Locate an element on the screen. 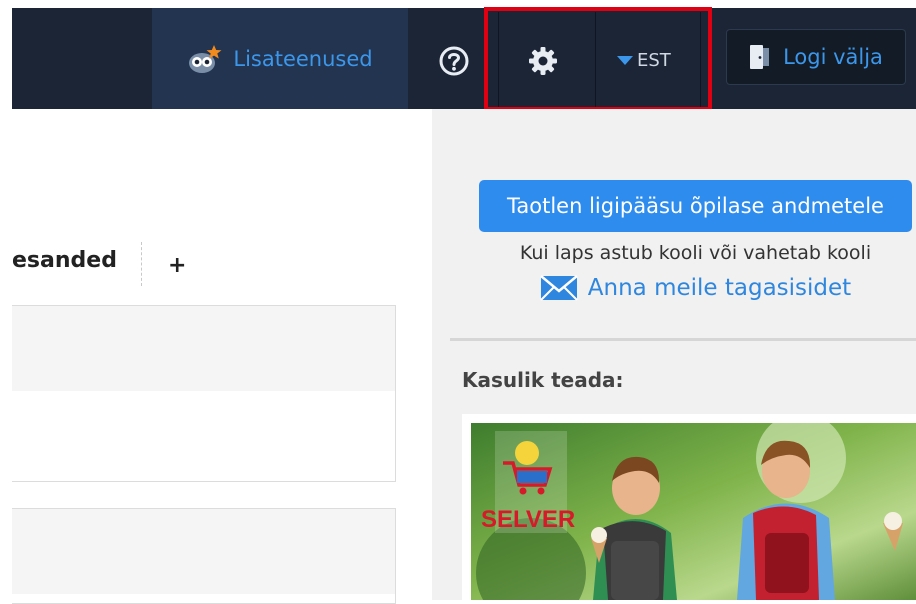 The width and height of the screenshot is (916, 604). sidebar-divider is located at coordinates (683, 339).